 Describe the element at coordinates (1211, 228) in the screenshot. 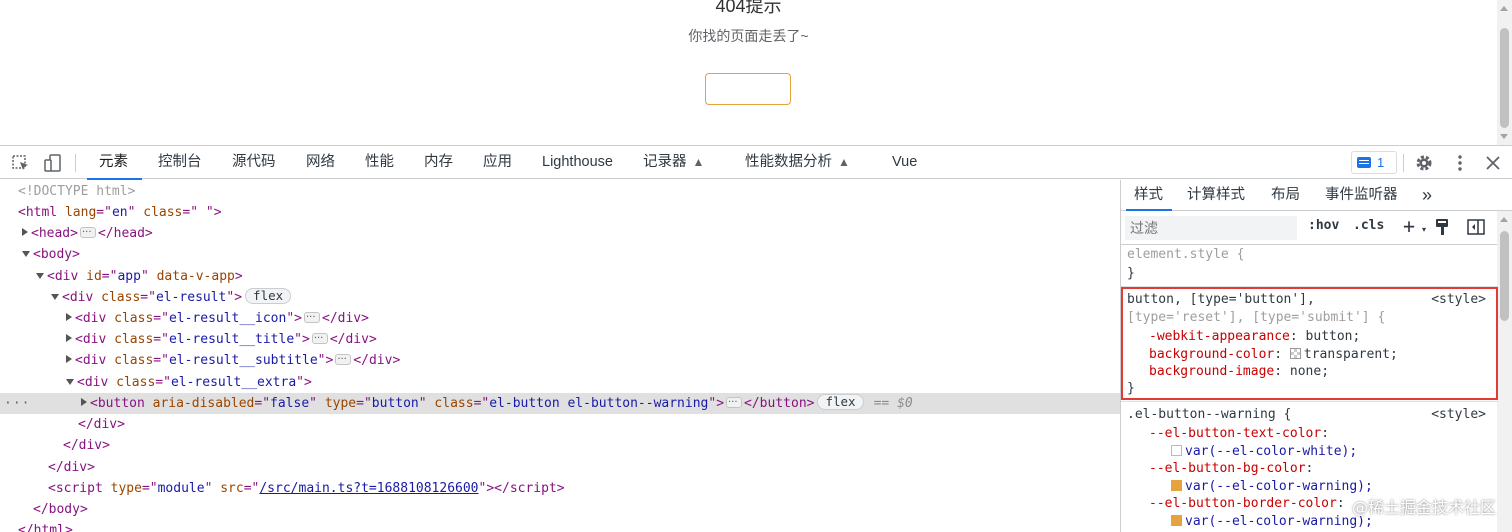

I see `filter-input` at that location.